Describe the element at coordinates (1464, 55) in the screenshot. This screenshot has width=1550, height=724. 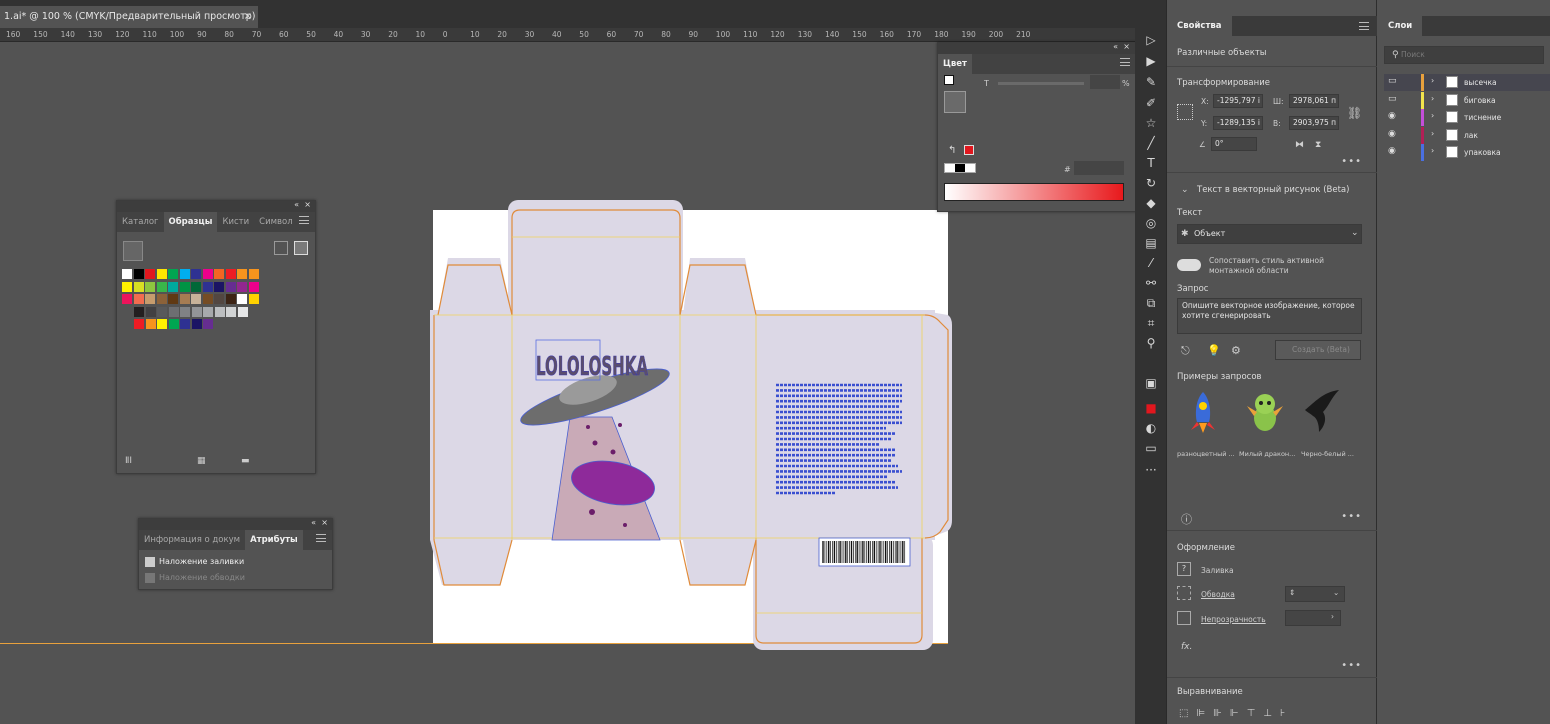
I see `layers-search-input: Поиск` at that location.